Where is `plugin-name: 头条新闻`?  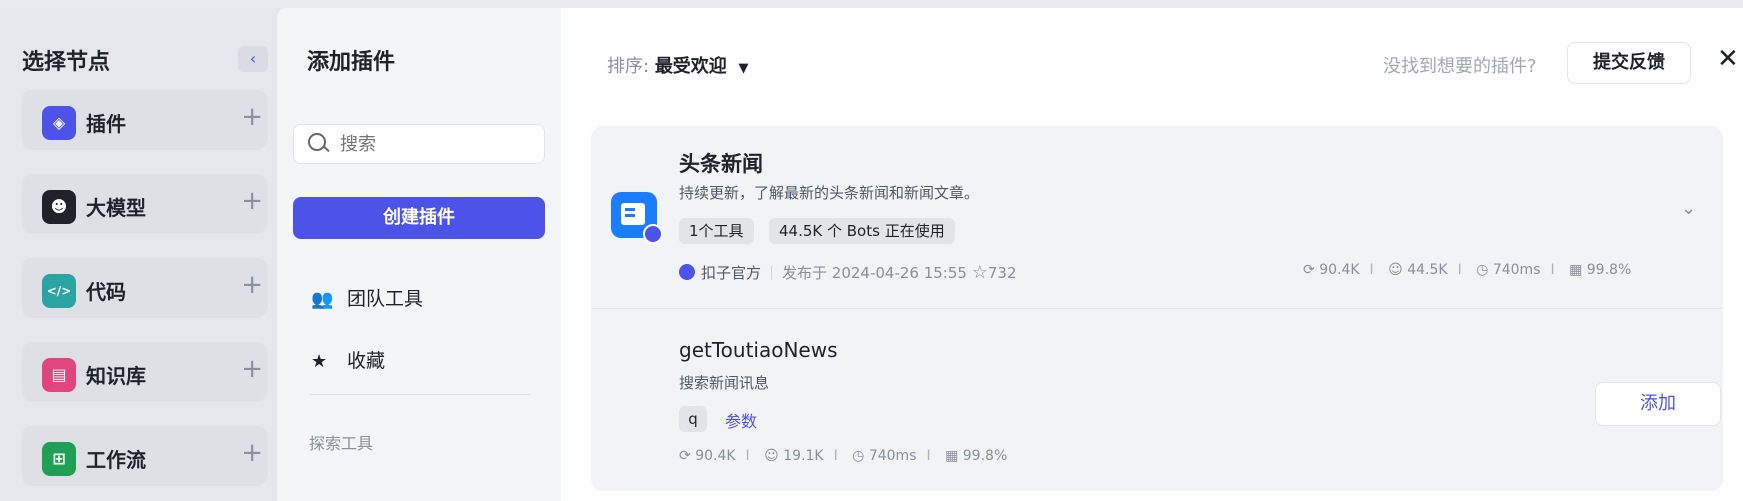 plugin-name: 头条新闻 is located at coordinates (721, 164).